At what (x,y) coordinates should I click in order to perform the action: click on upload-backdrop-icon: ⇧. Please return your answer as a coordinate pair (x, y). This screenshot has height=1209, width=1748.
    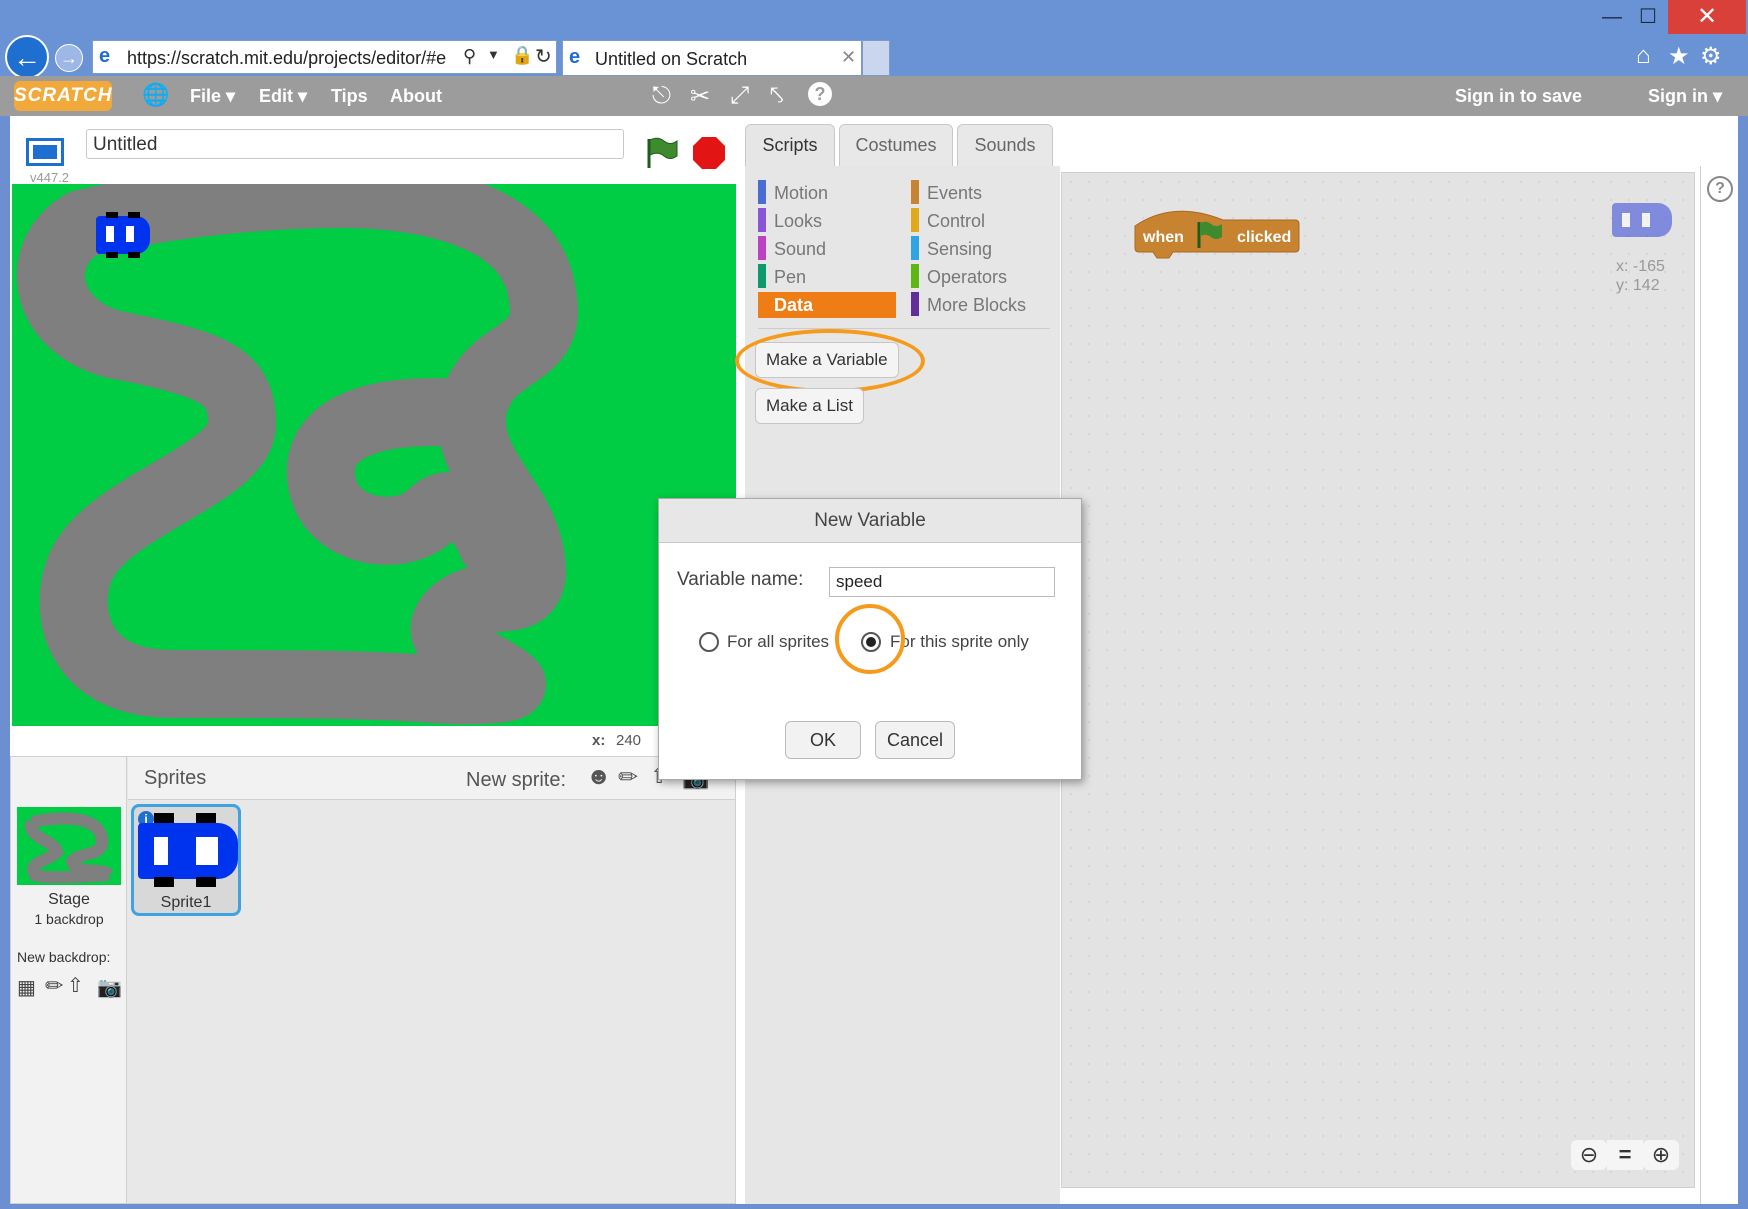
    Looking at the image, I should click on (75, 985).